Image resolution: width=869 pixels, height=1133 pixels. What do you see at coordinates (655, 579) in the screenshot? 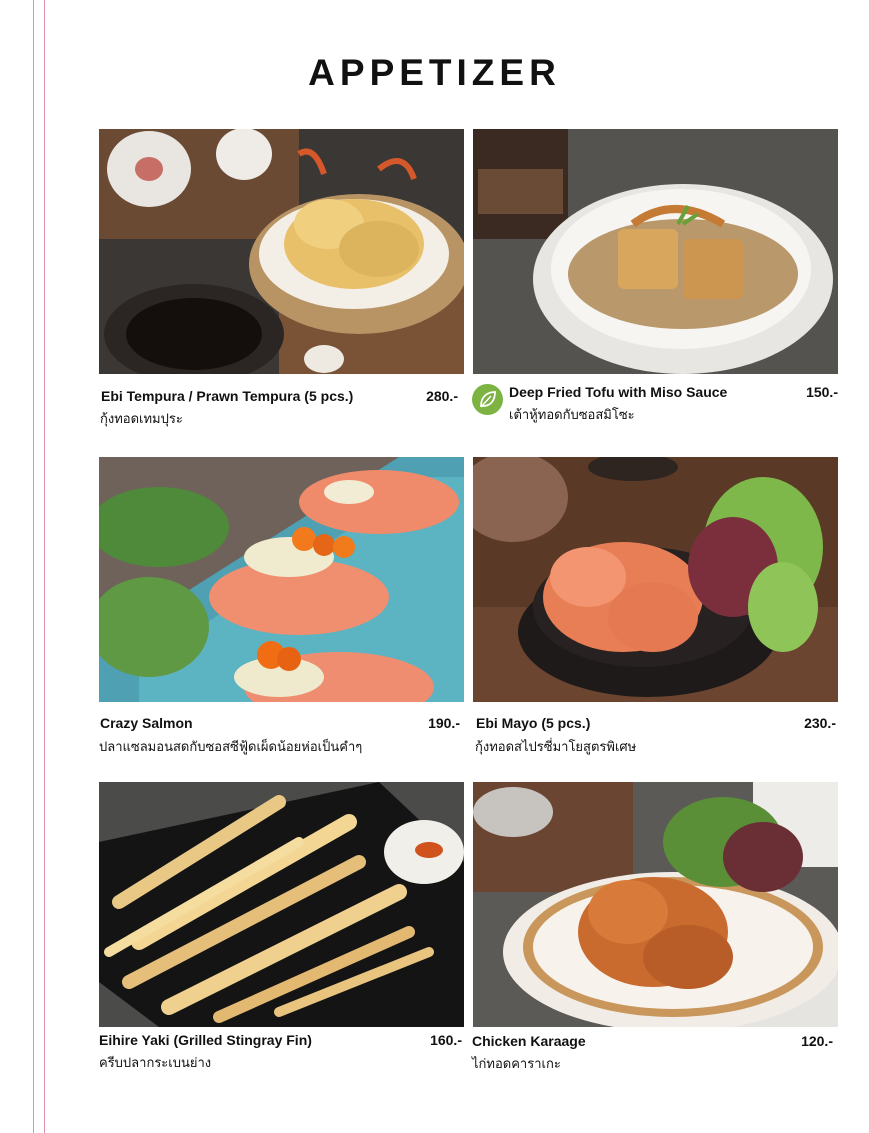
I see `ebi-mayo-photo` at bounding box center [655, 579].